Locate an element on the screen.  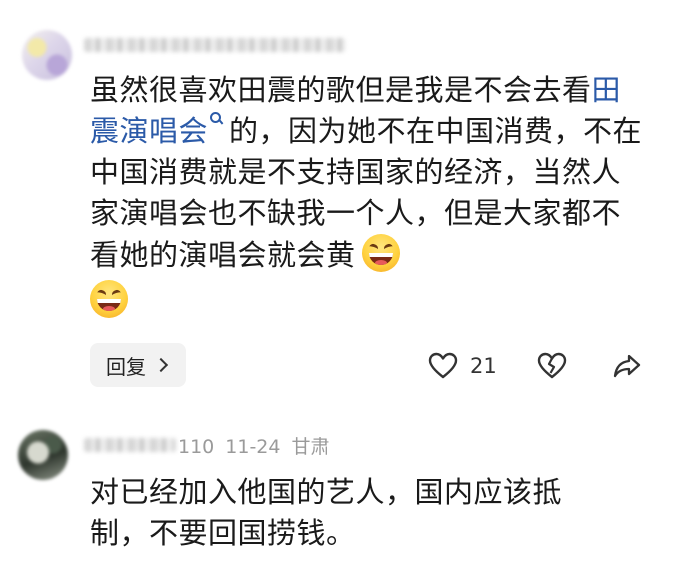
comment-date: 11-24 is located at coordinates (253, 447).